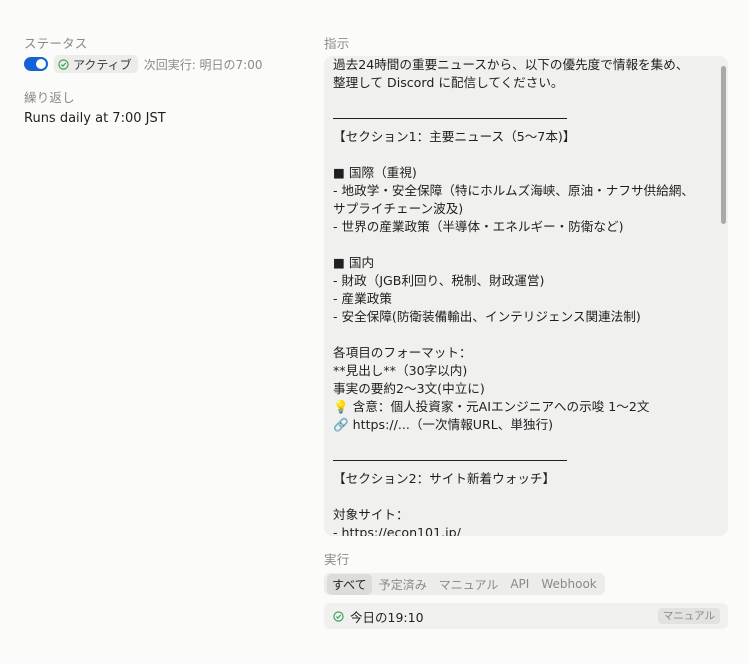 This screenshot has width=749, height=664. What do you see at coordinates (443, 424) in the screenshot?
I see `instructions-line: 🔗 https://...（一次情報URL、単独行)` at bounding box center [443, 424].